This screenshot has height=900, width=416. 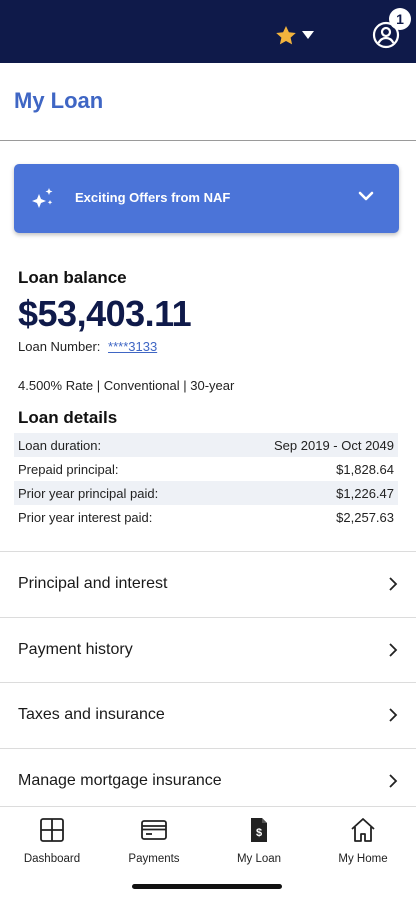 What do you see at coordinates (68, 417) in the screenshot?
I see `loan-details-heading: Loan details` at bounding box center [68, 417].